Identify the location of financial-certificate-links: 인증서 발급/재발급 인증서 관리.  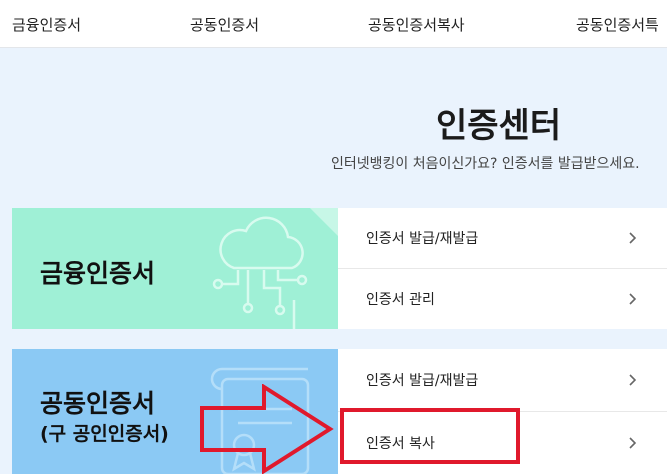
(502, 268).